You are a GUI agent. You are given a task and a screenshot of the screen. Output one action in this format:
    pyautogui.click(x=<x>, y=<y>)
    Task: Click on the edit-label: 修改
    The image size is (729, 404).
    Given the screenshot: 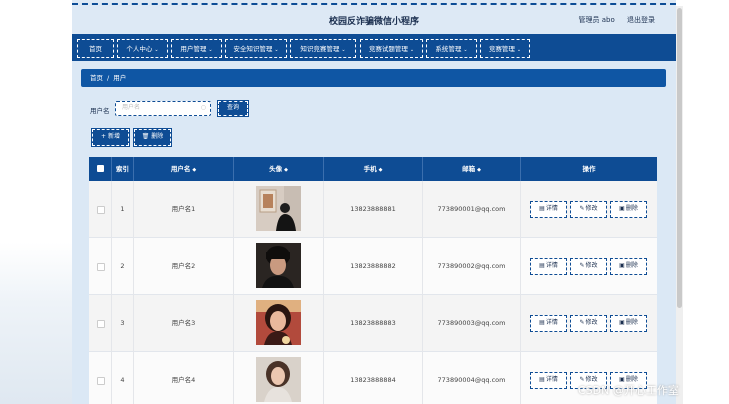 What is the action you would take?
    pyautogui.click(x=591, y=208)
    